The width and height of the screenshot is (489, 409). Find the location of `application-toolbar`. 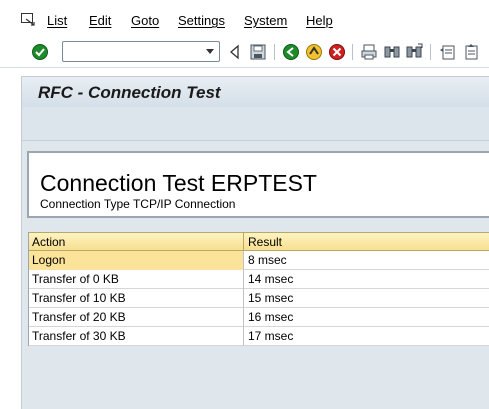

application-toolbar is located at coordinates (255, 124).